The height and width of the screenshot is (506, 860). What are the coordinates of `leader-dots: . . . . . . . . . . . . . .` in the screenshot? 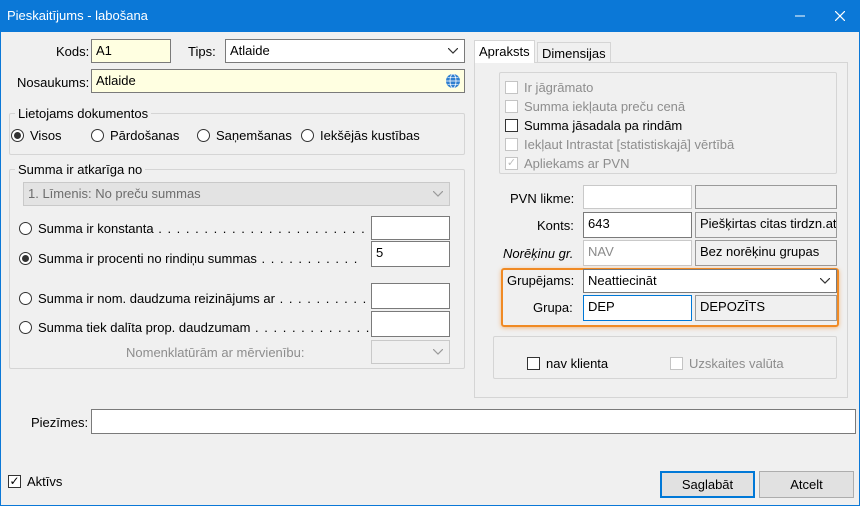 It's located at (315, 327).